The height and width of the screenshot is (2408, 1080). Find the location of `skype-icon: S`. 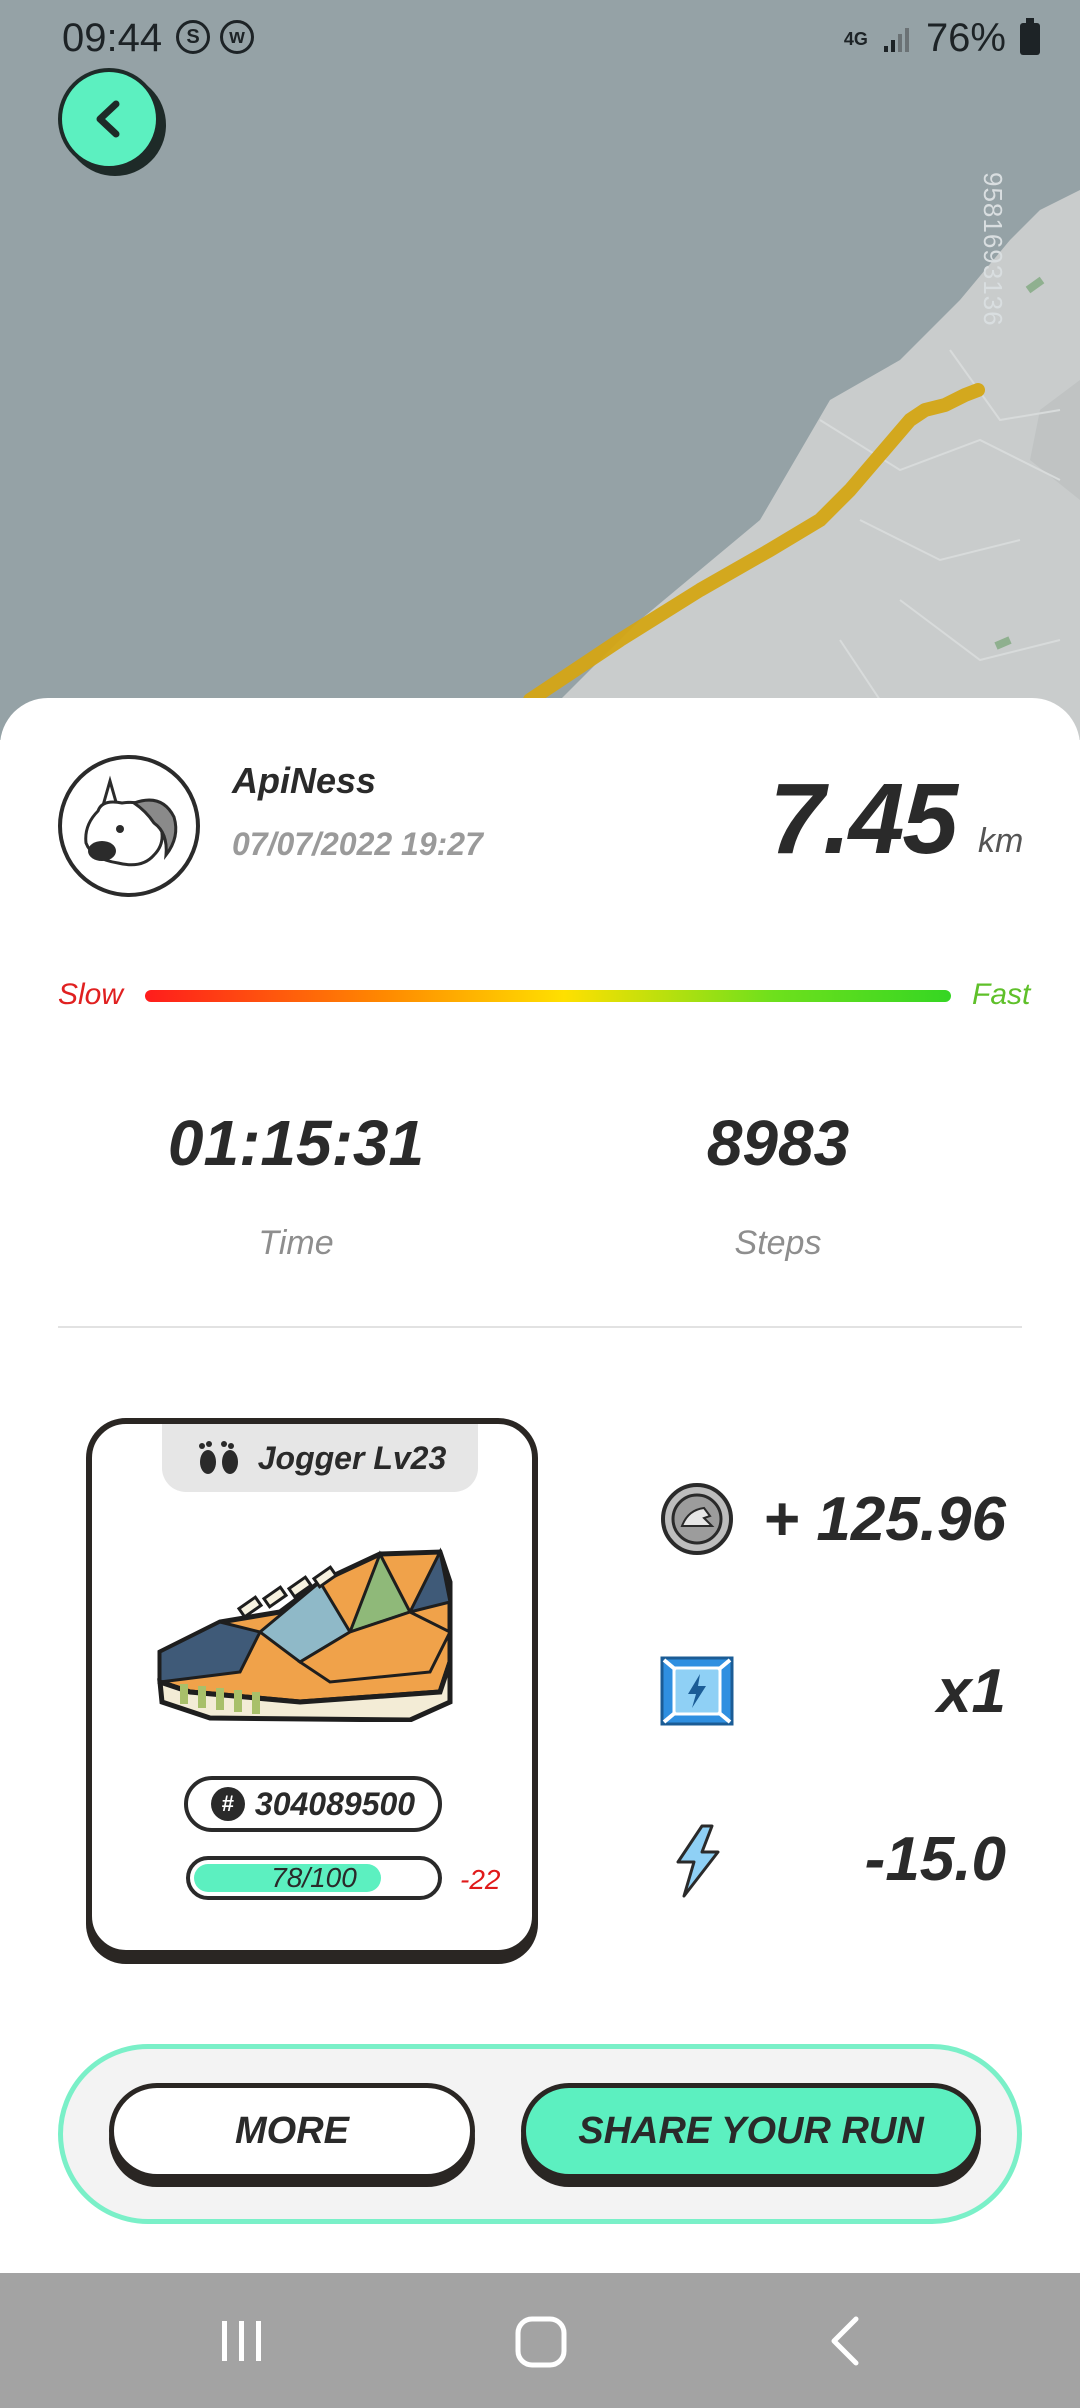

skype-icon: S is located at coordinates (193, 37).